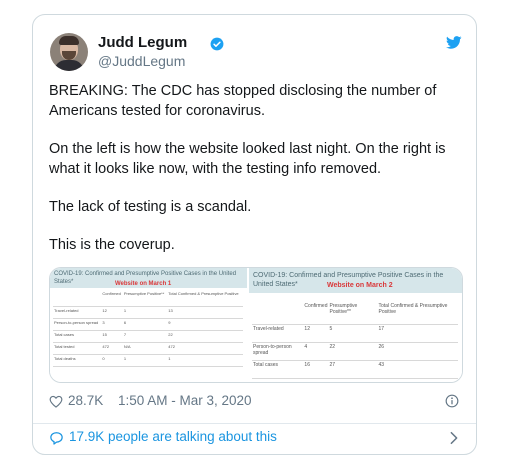 The height and width of the screenshot is (466, 512). What do you see at coordinates (205, 312) in the screenshot?
I see `table-cell: 13` at bounding box center [205, 312].